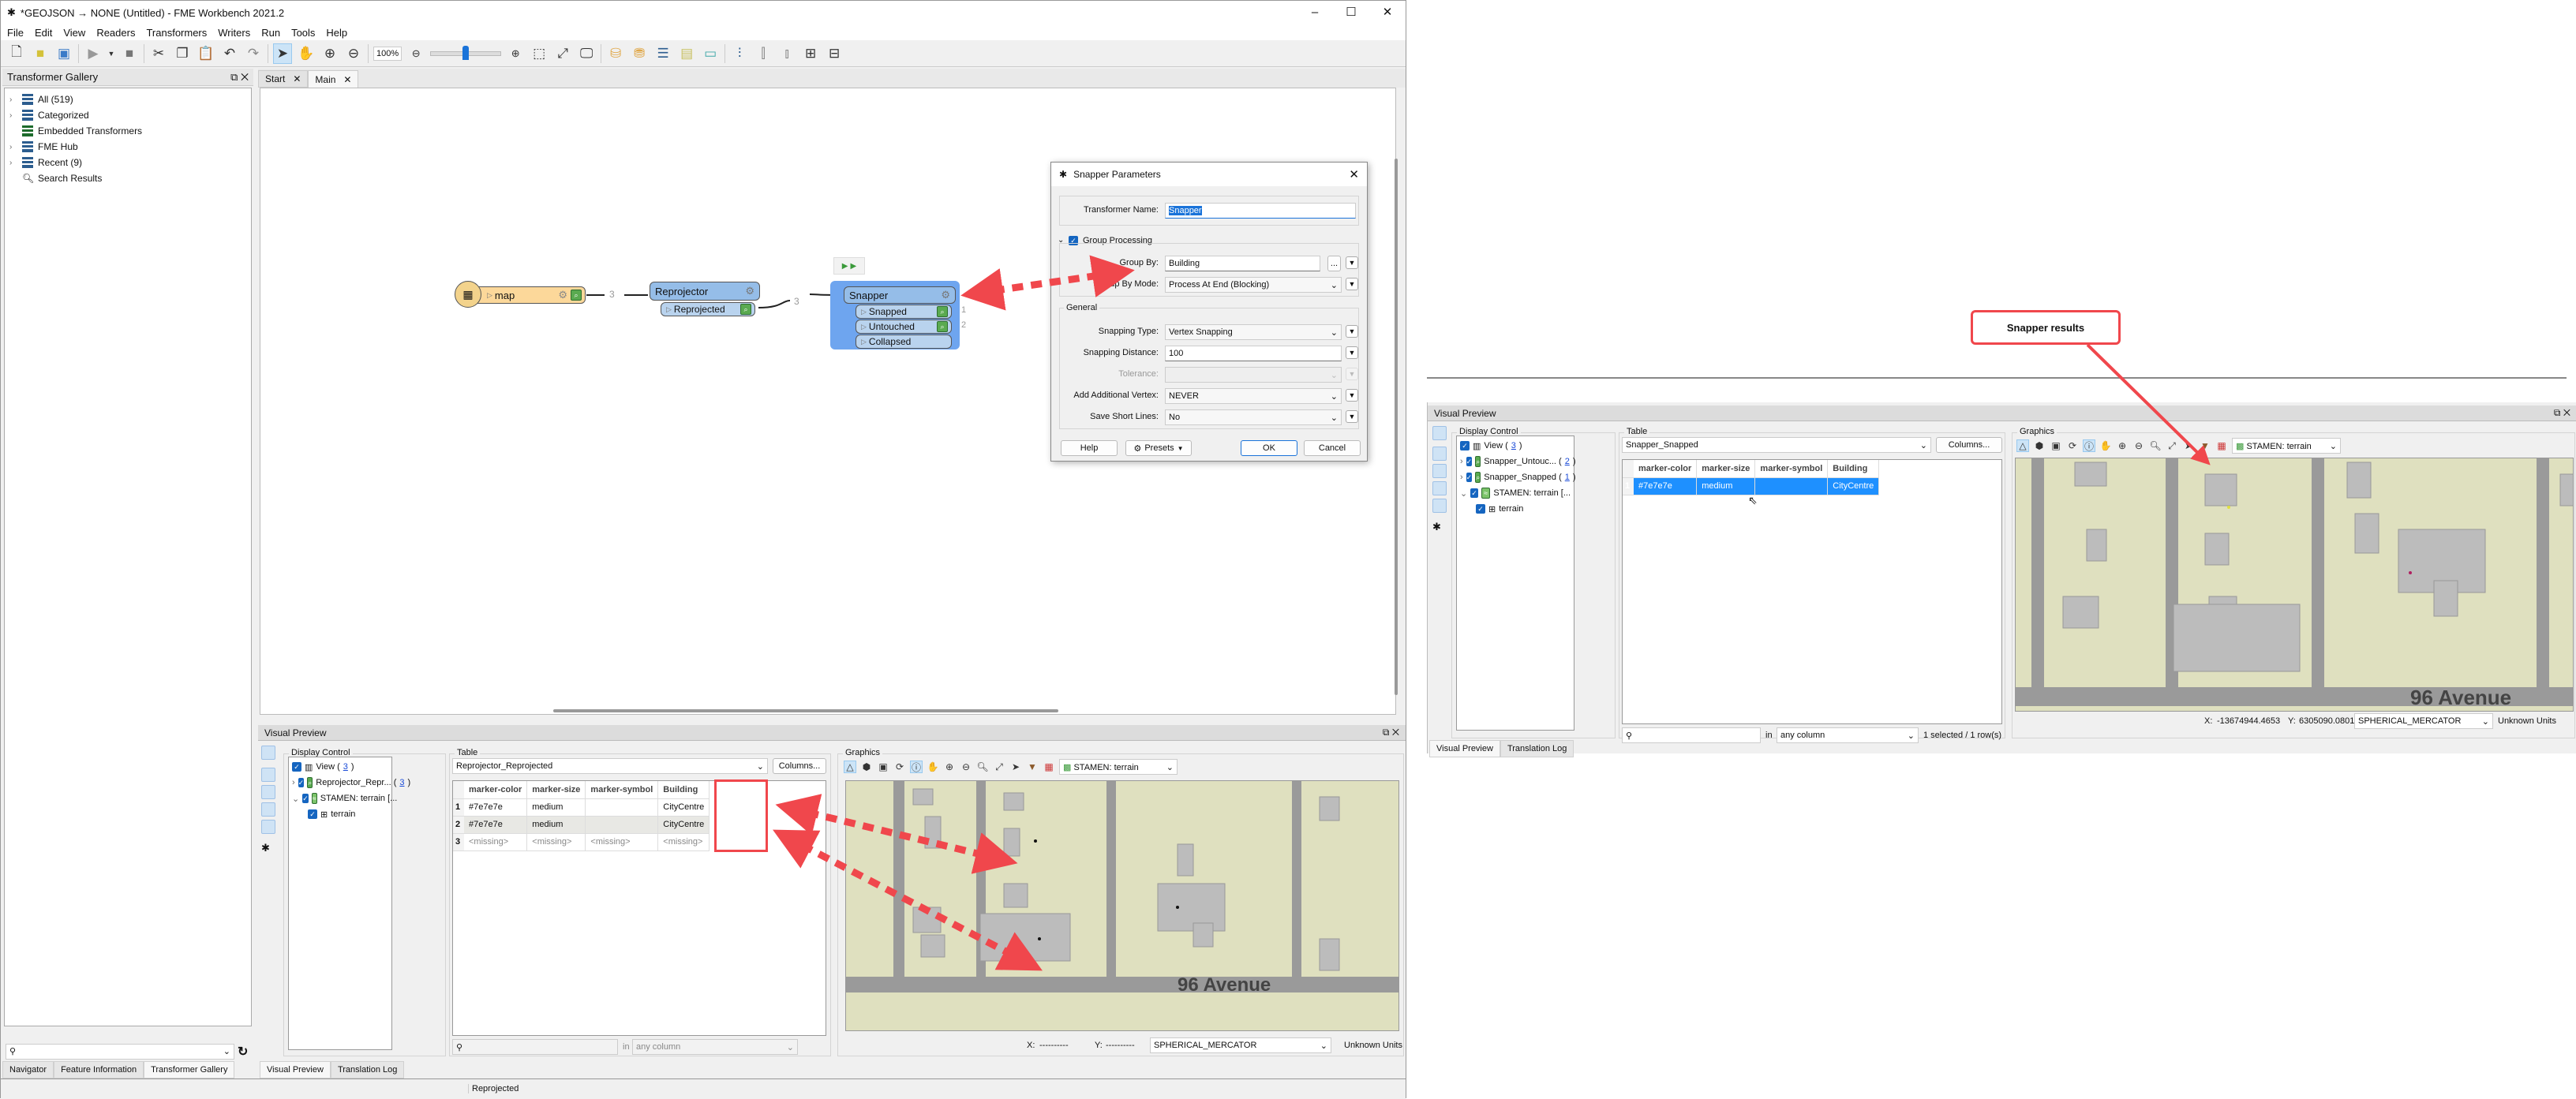 This screenshot has width=2576, height=1099. Describe the element at coordinates (904, 342) in the screenshot. I see `output-port-collapsed: ▷ Collapsed` at that location.